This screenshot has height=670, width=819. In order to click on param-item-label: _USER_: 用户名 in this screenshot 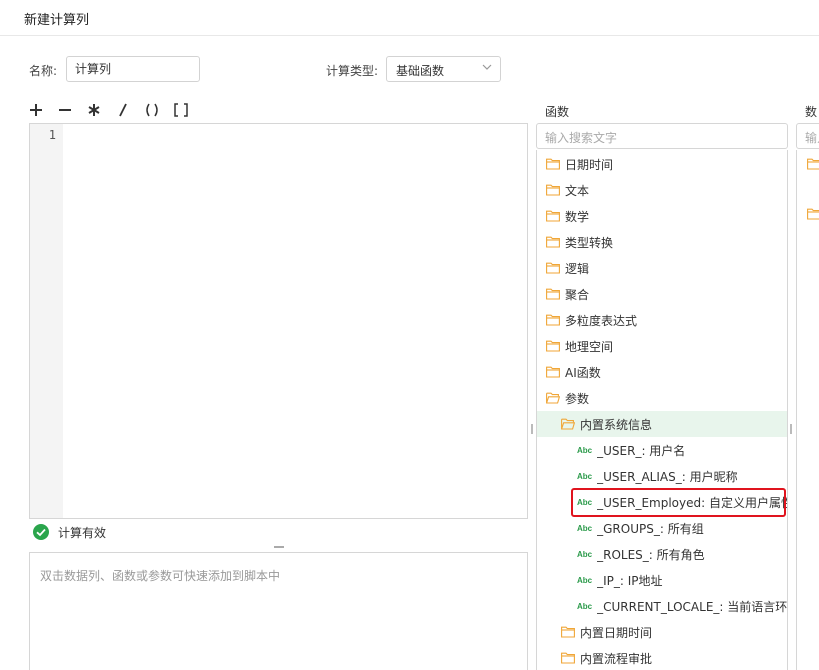, I will do `click(641, 450)`.